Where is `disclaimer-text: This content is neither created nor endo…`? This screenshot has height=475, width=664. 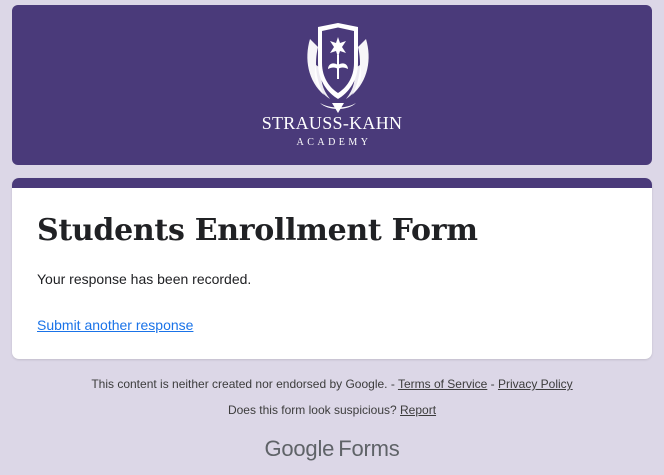 disclaimer-text: This content is neither created nor endo… is located at coordinates (244, 384).